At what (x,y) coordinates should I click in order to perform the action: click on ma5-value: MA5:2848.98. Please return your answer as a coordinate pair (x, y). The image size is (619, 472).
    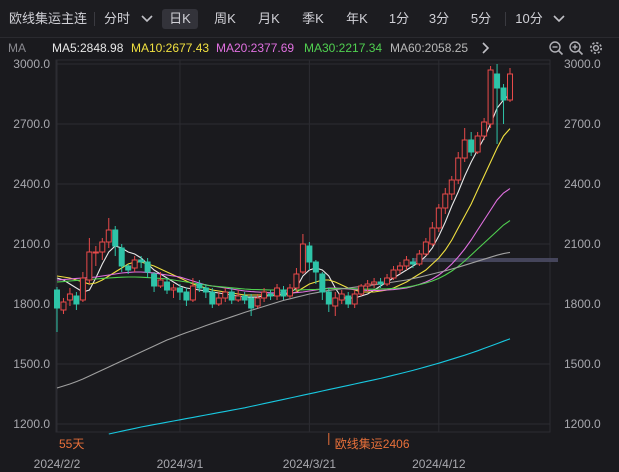
    Looking at the image, I should click on (88, 48).